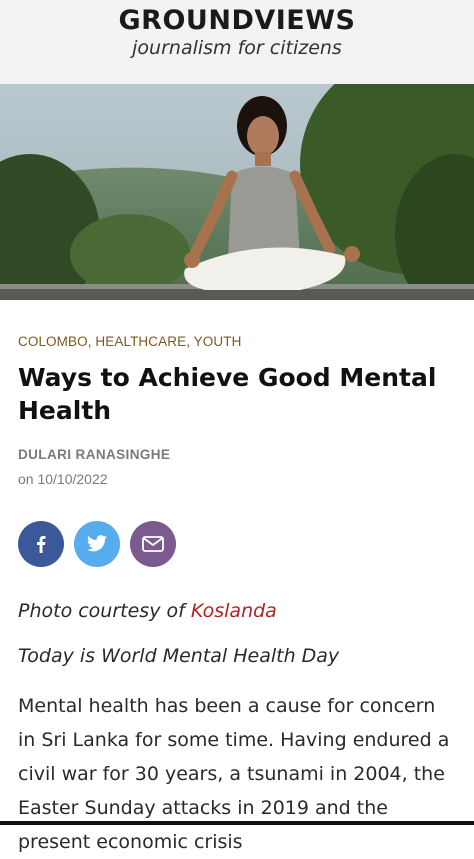 This screenshot has width=474, height=859. I want to click on category-link-youth: YOUTH, so click(218, 341).